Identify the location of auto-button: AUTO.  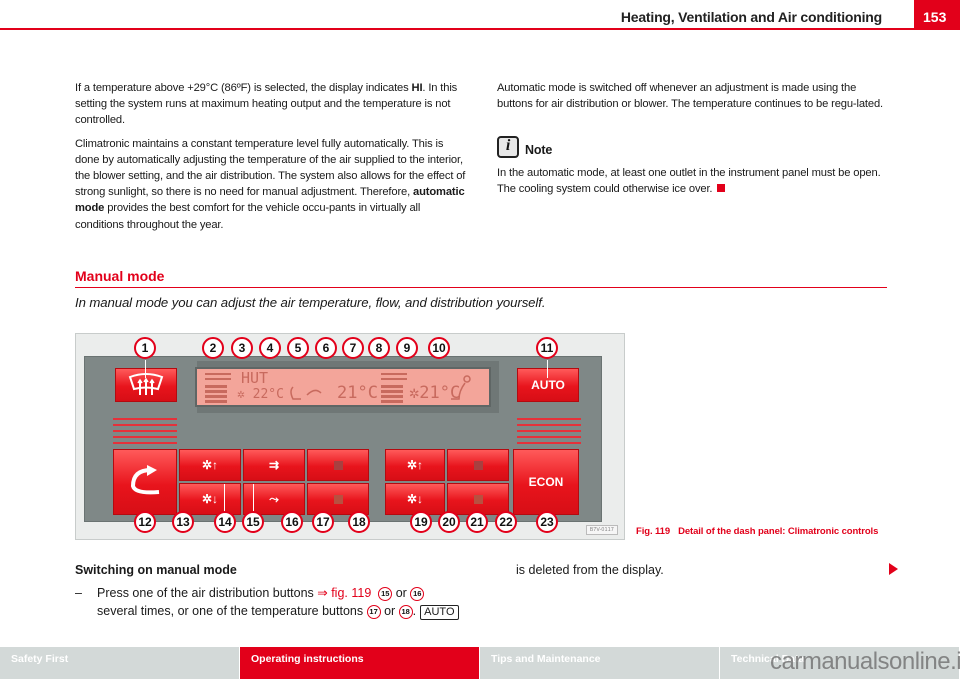
(548, 385).